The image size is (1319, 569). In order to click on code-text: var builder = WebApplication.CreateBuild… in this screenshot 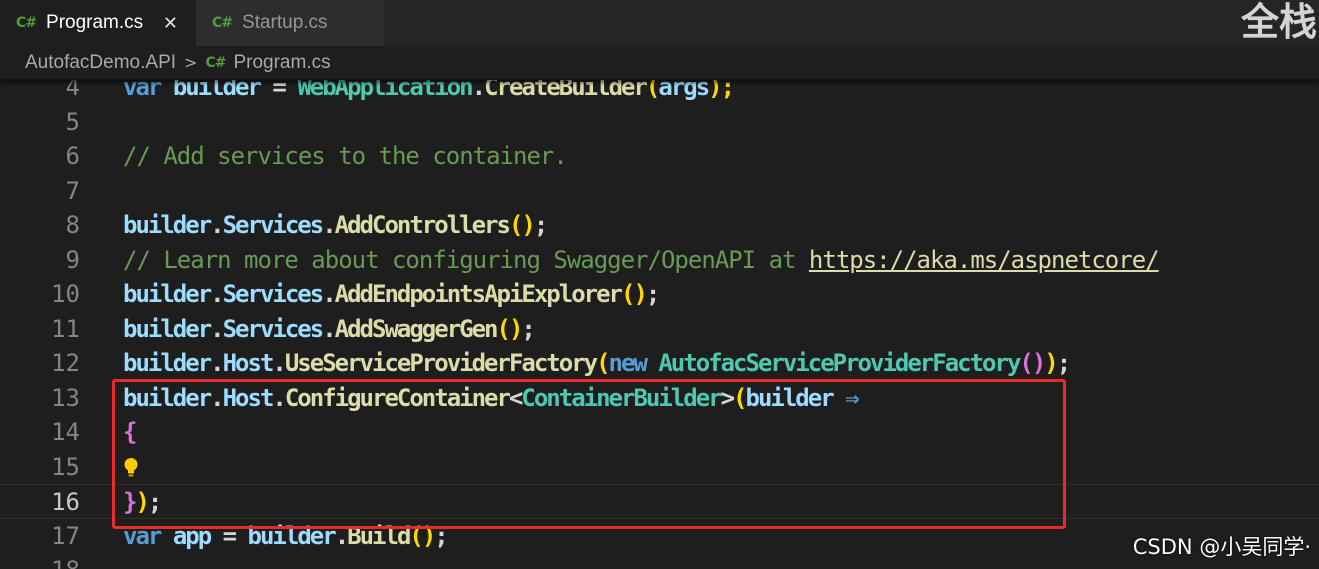, I will do `click(429, 90)`.